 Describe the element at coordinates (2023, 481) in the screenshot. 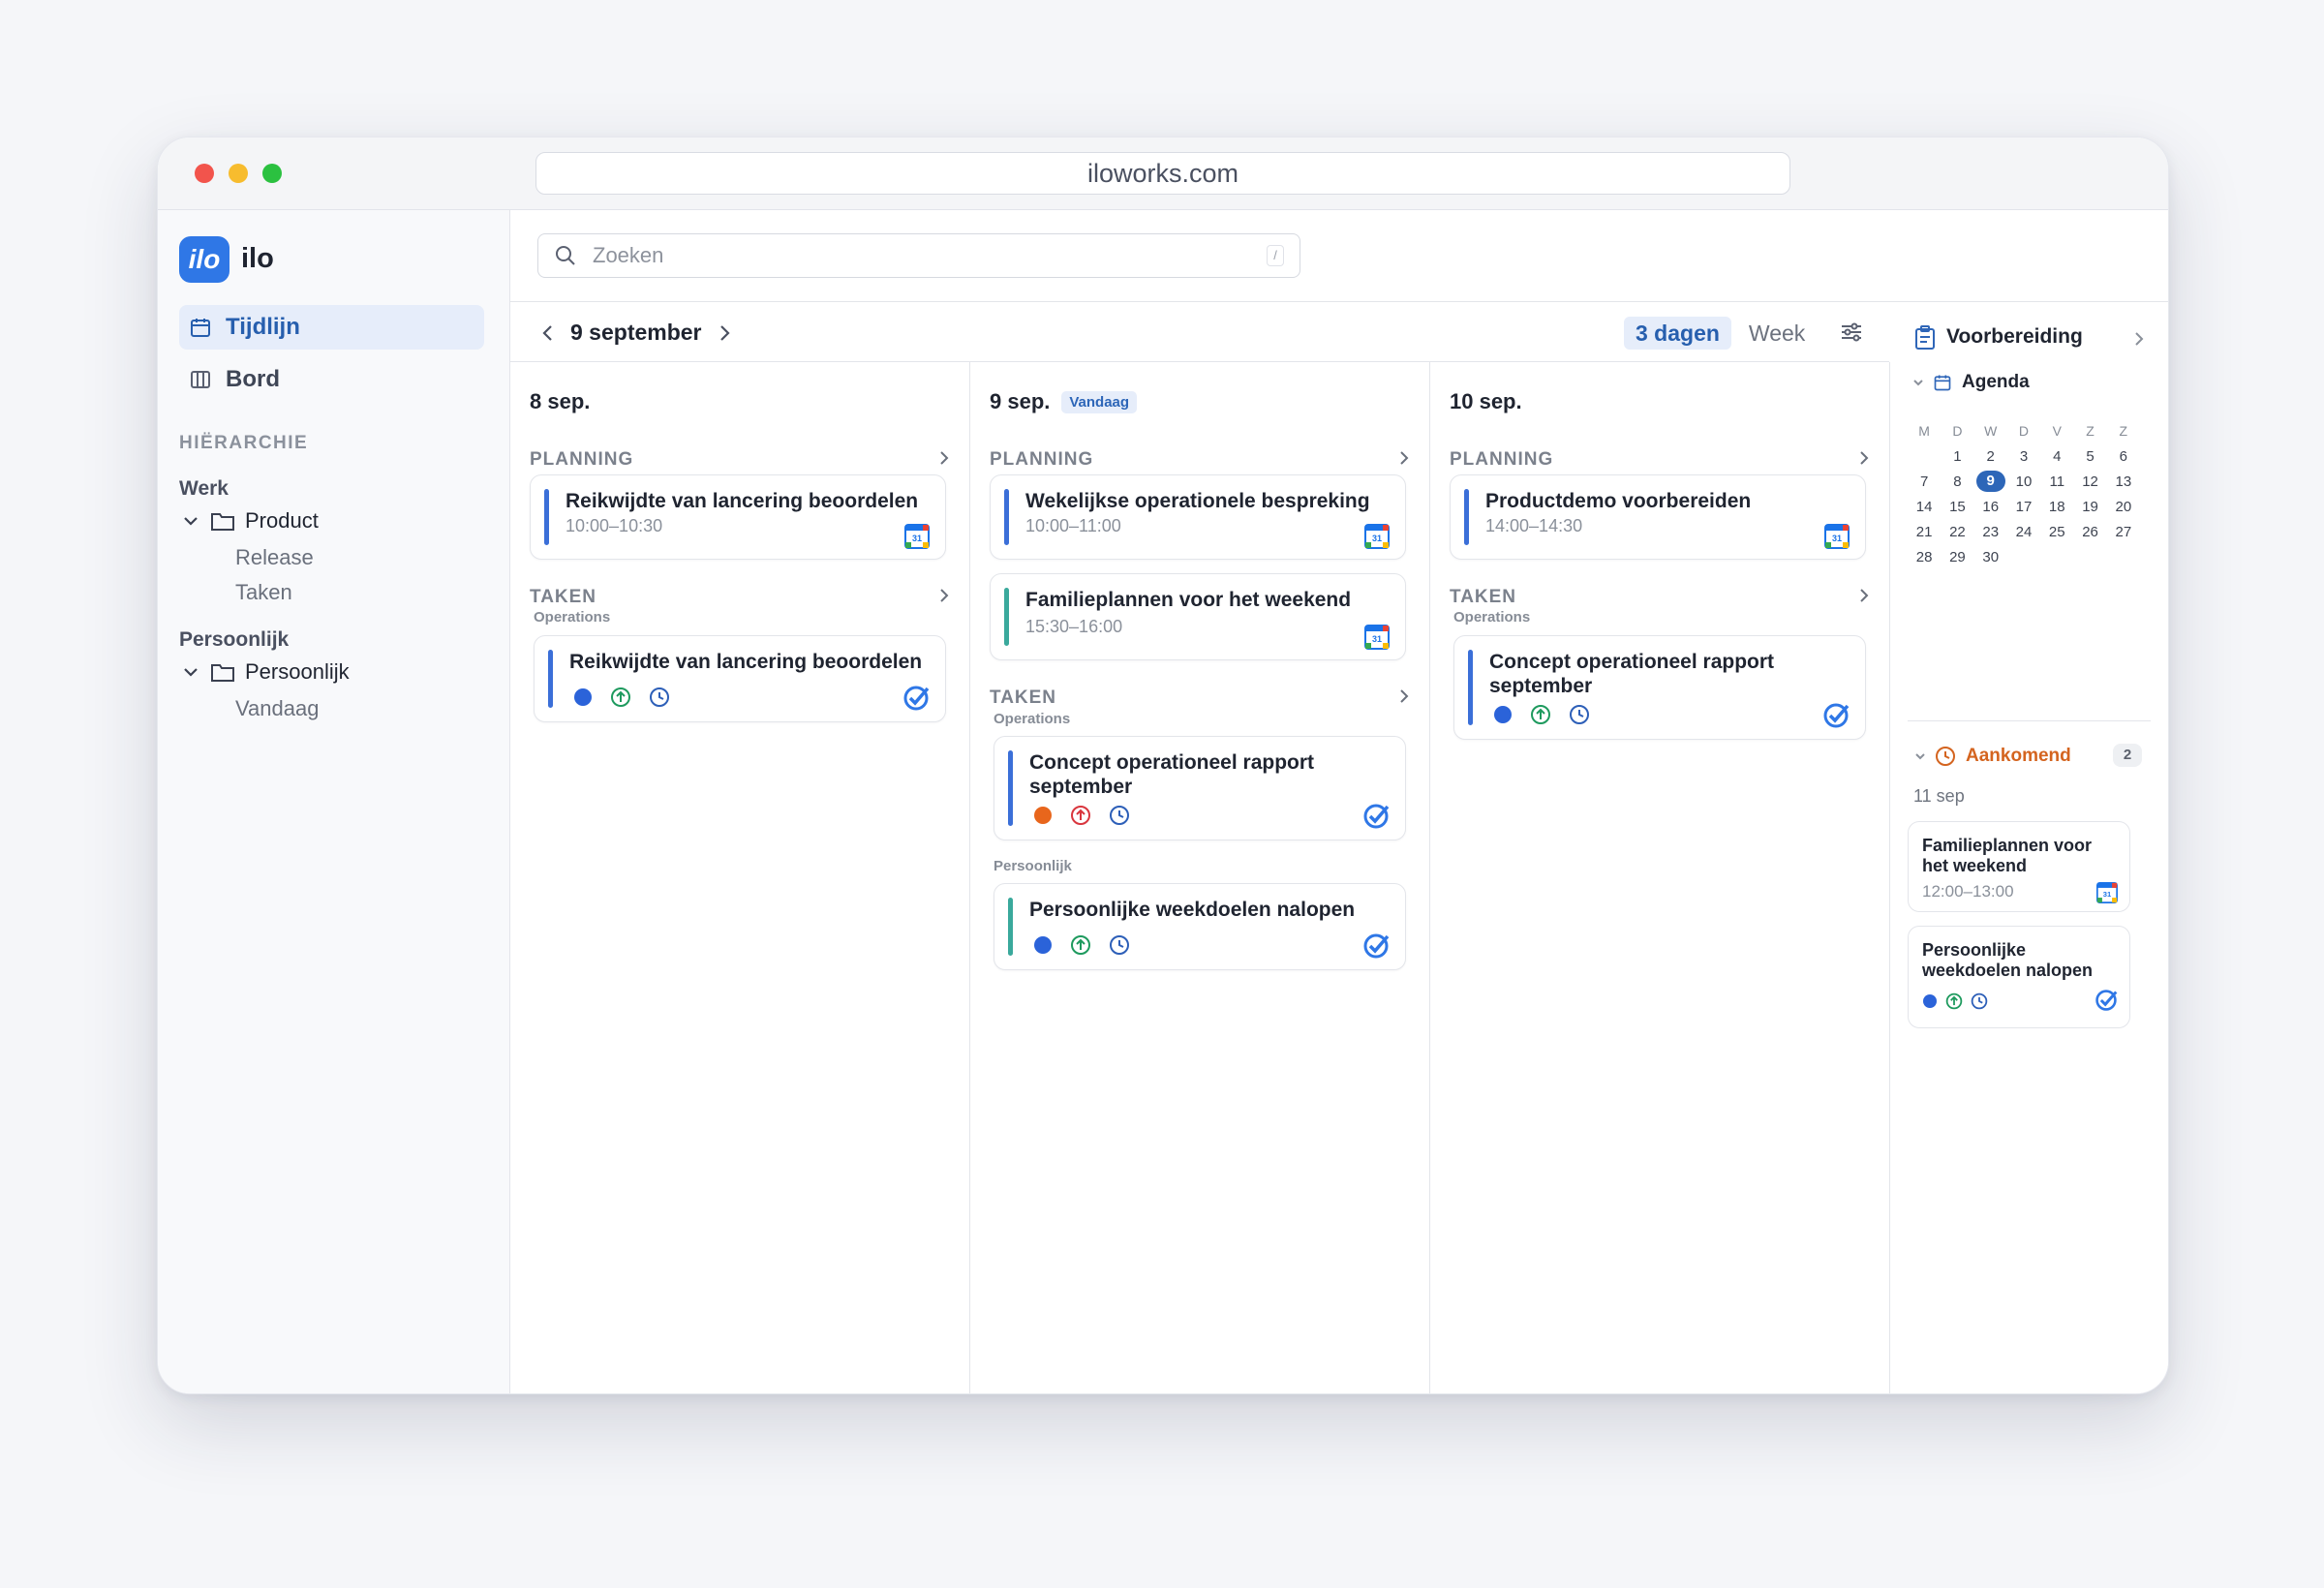

I see `calendar-day: 10` at that location.